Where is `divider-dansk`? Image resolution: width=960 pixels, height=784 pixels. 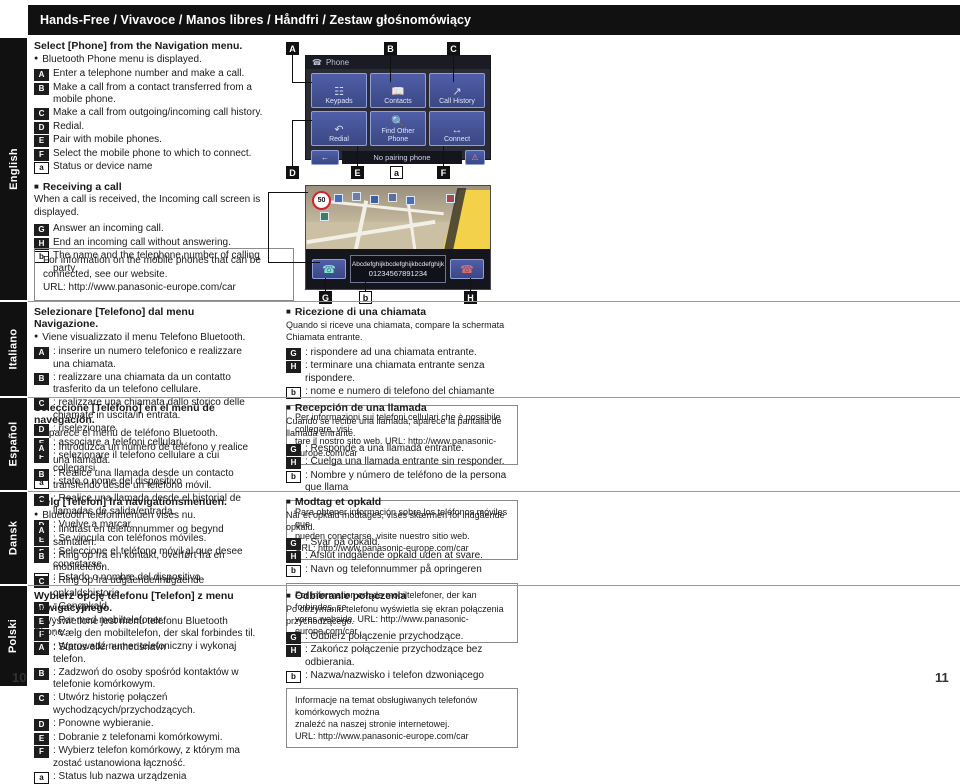
divider-dansk is located at coordinates (494, 491).